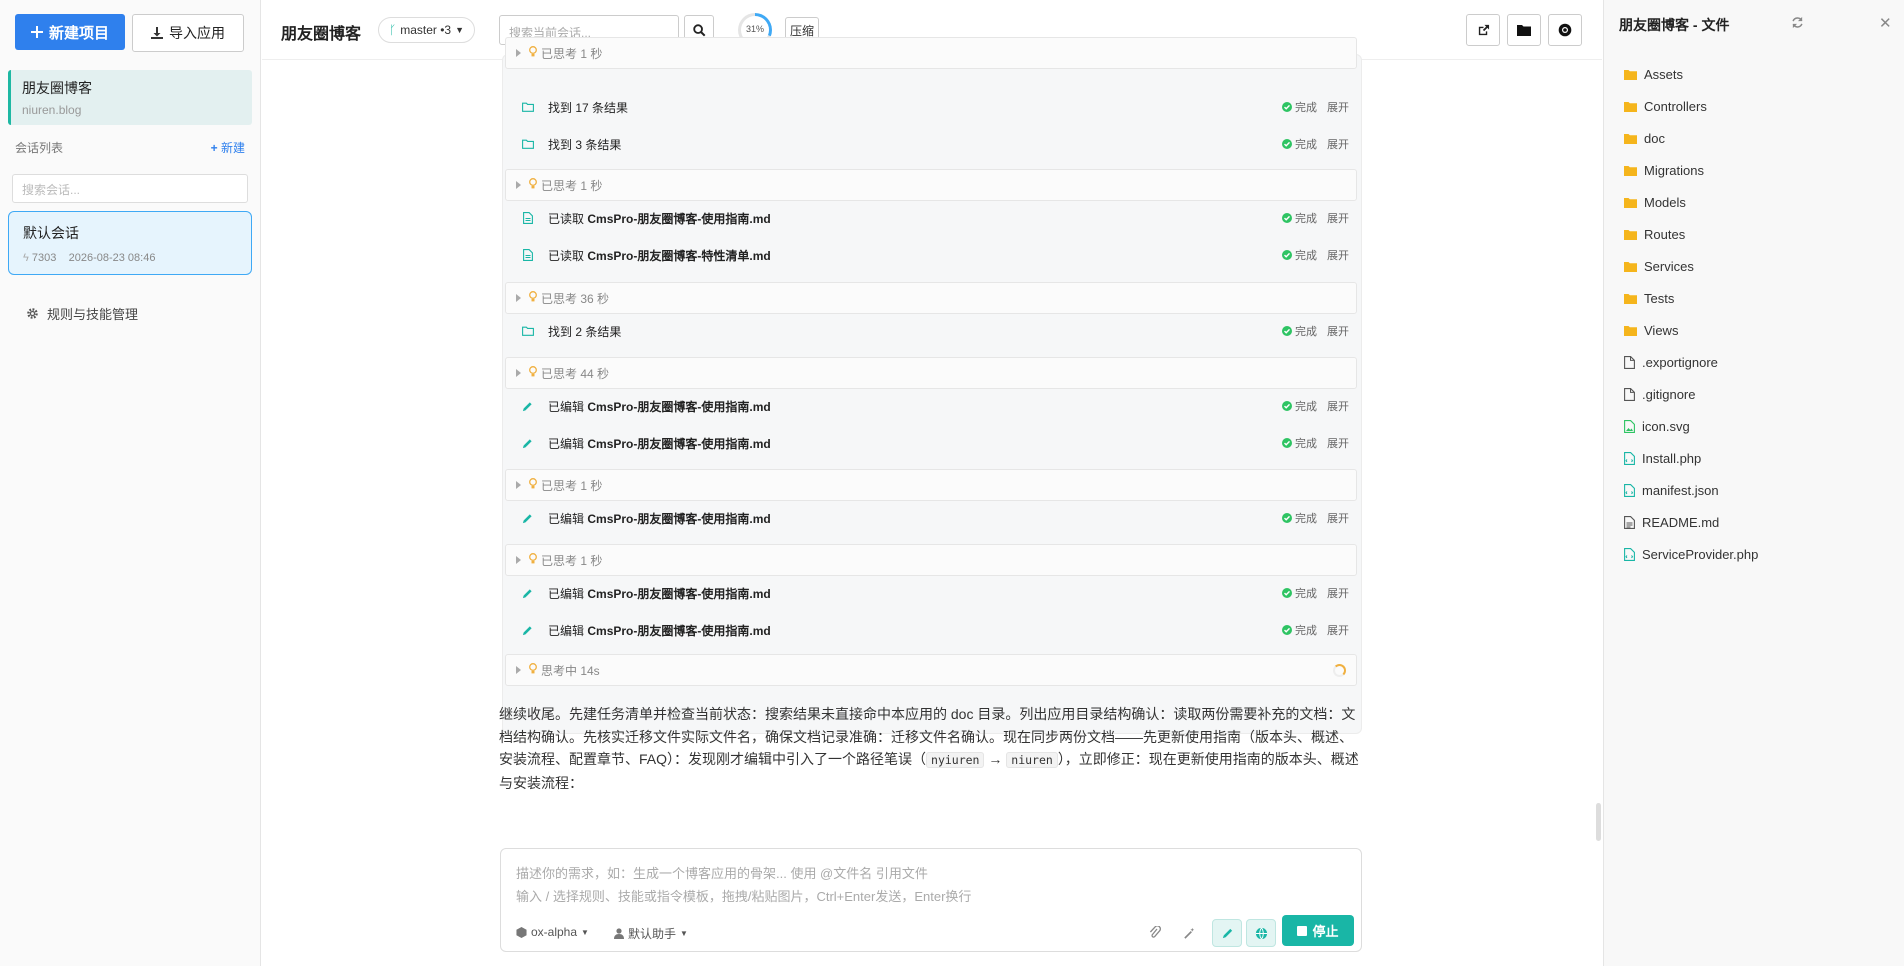  Describe the element at coordinates (130, 97) in the screenshot. I see `project-item: 朋友圈博客 niuren.blog` at that location.